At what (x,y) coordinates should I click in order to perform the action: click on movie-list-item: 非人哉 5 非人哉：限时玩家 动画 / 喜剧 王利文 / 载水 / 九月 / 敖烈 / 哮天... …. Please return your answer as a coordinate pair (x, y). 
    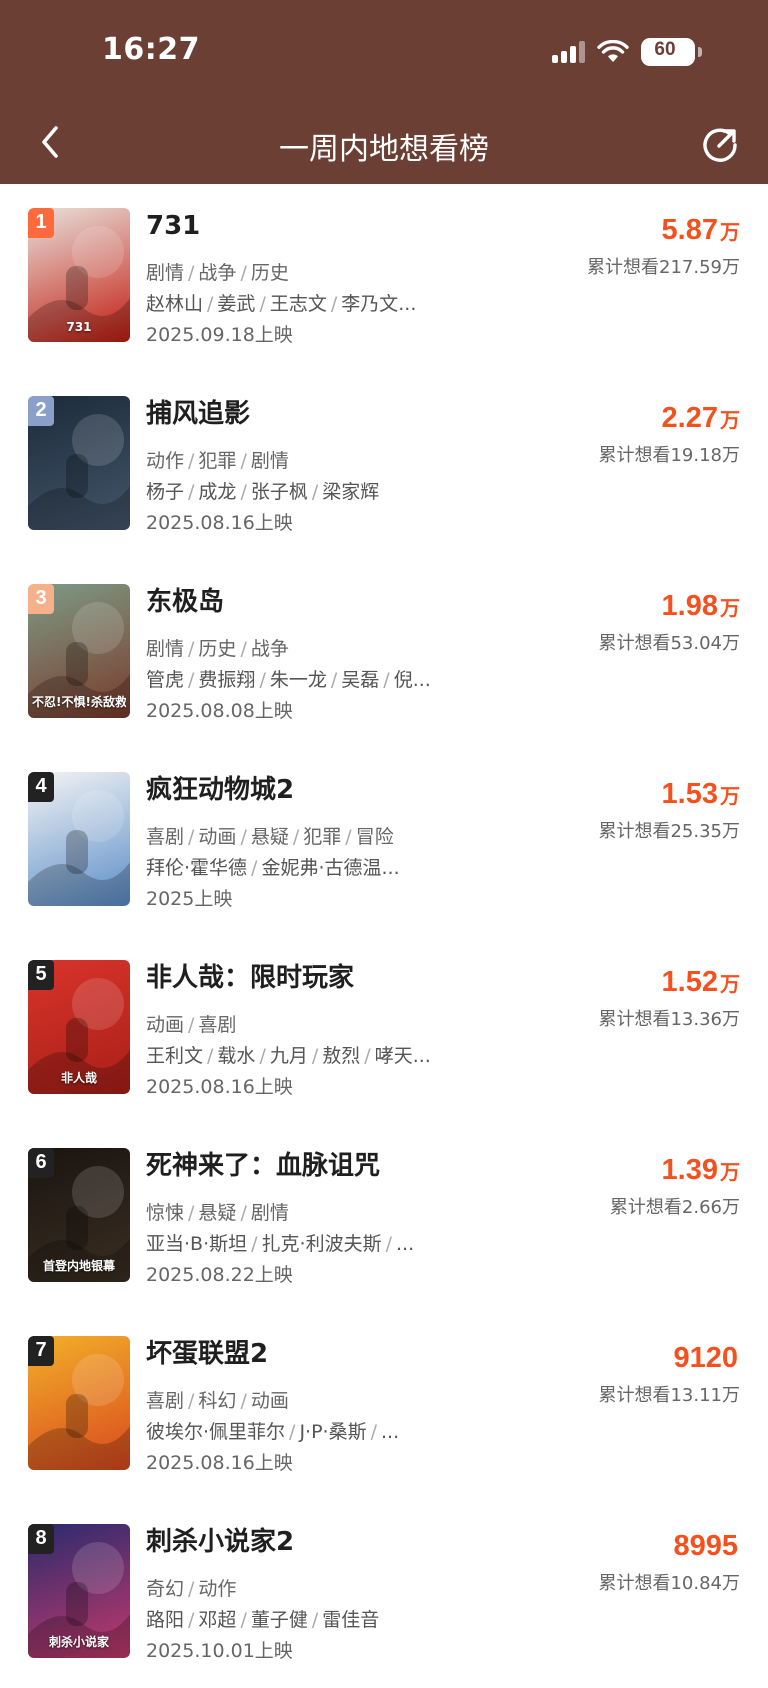
    Looking at the image, I should click on (384, 1030).